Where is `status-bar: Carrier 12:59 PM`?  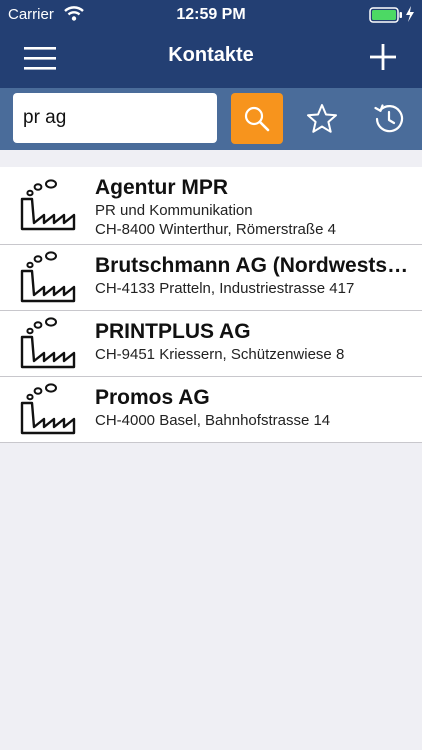
status-bar: Carrier 12:59 PM is located at coordinates (211, 15).